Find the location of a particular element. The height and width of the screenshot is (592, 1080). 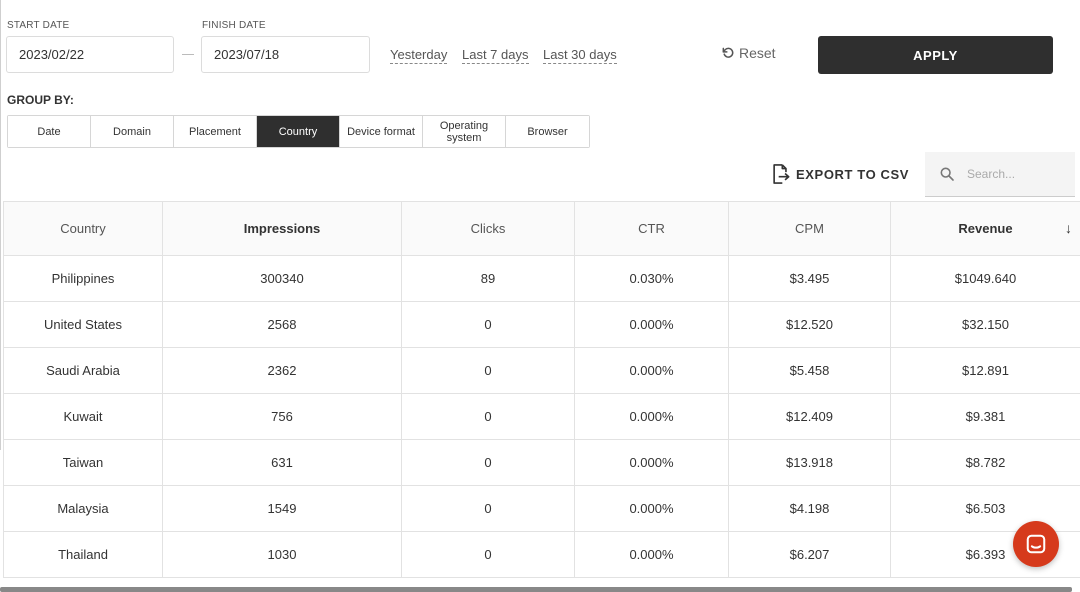

search-input is located at coordinates (1017, 174).